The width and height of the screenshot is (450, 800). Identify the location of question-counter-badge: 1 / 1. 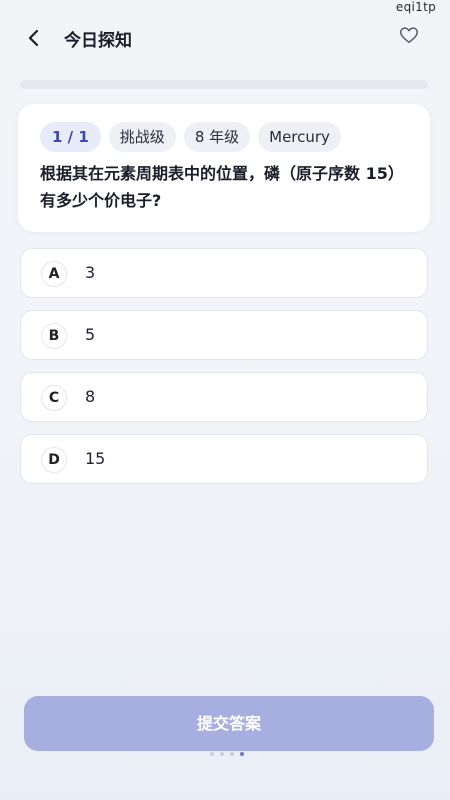
(70, 137).